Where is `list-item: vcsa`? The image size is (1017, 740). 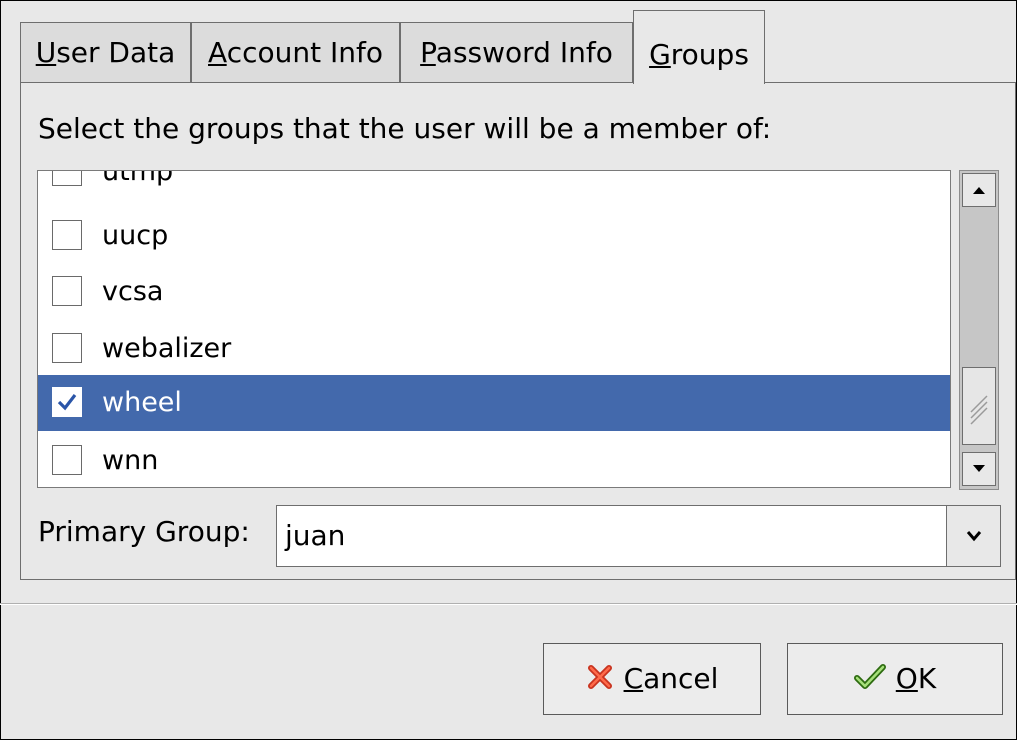 list-item: vcsa is located at coordinates (494, 292).